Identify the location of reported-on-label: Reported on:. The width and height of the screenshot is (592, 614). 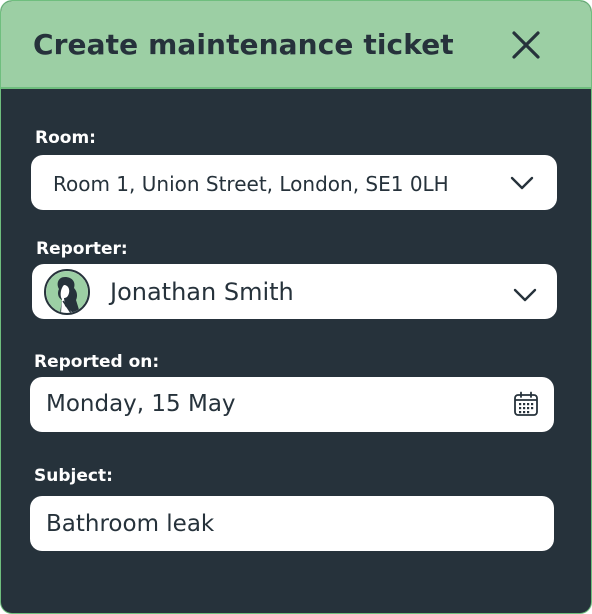
(97, 362).